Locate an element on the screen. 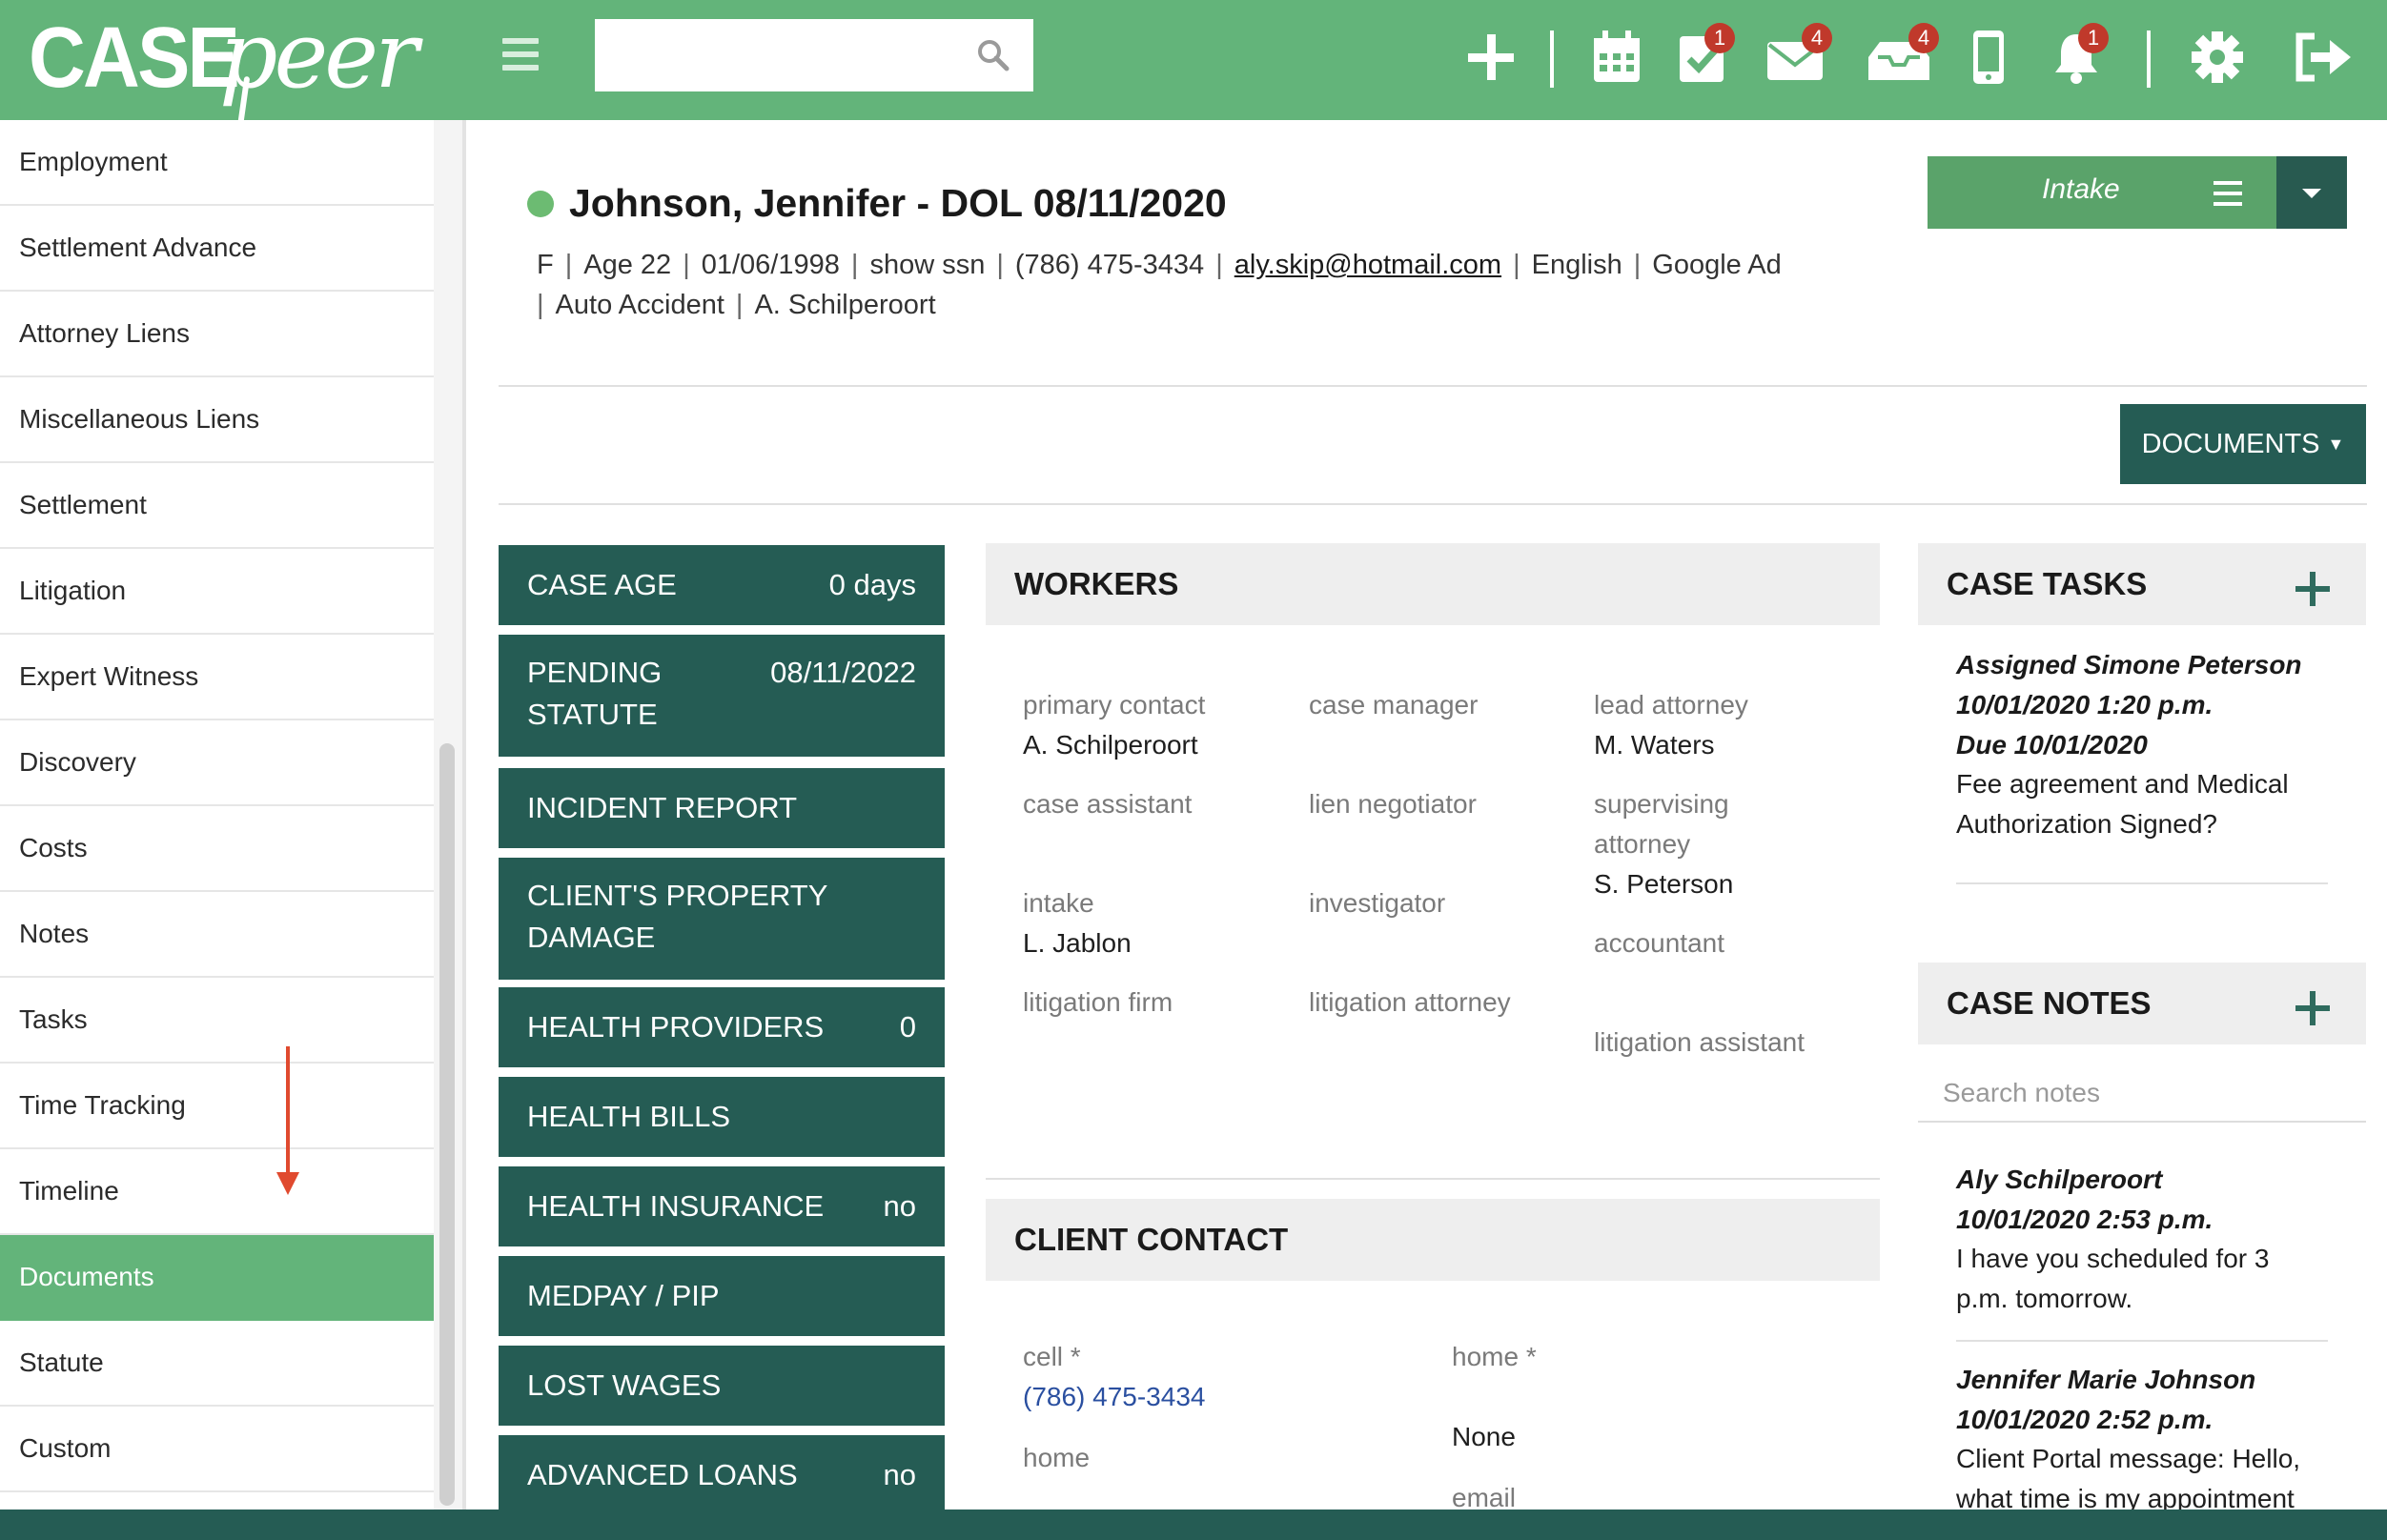 The height and width of the screenshot is (1540, 2387). task-date: 10/01/2020 1:20 p.m. is located at coordinates (2085, 704).